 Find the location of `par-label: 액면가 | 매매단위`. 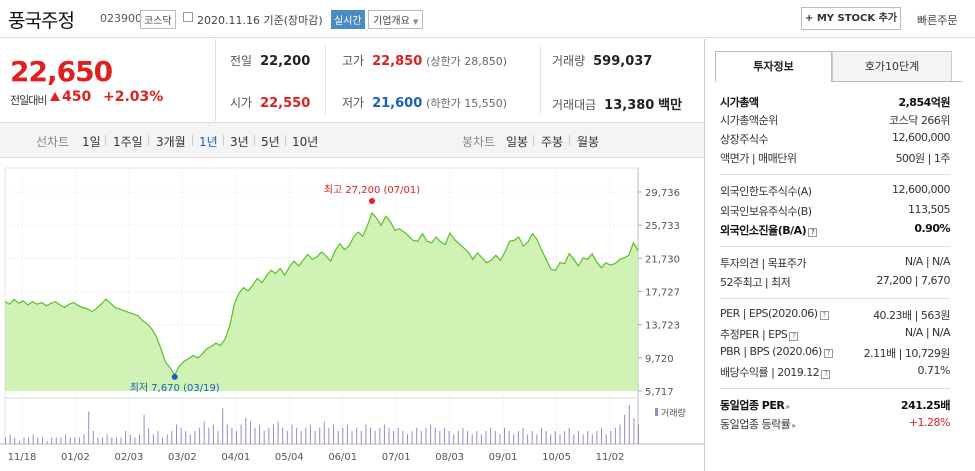

par-label: 액면가 | 매매단위 is located at coordinates (758, 158).